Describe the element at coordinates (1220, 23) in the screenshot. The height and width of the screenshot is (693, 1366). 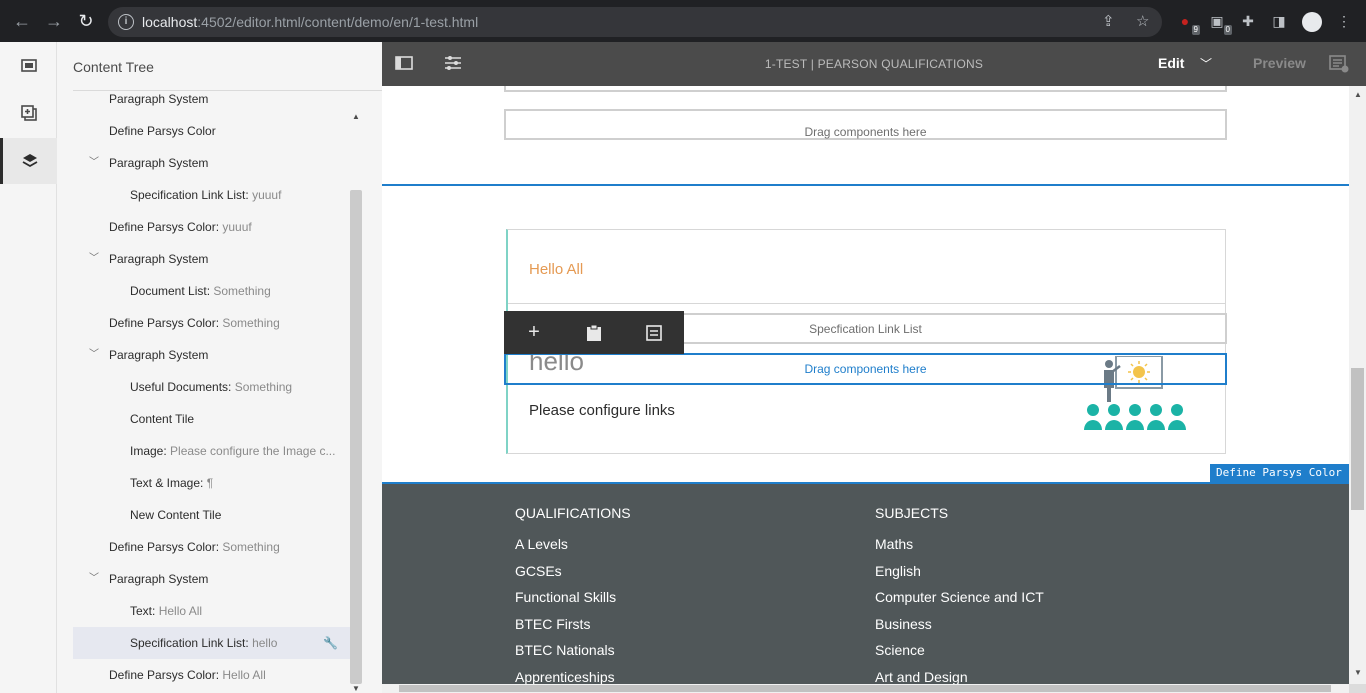
I see `extension-icon: ▣ 0` at that location.